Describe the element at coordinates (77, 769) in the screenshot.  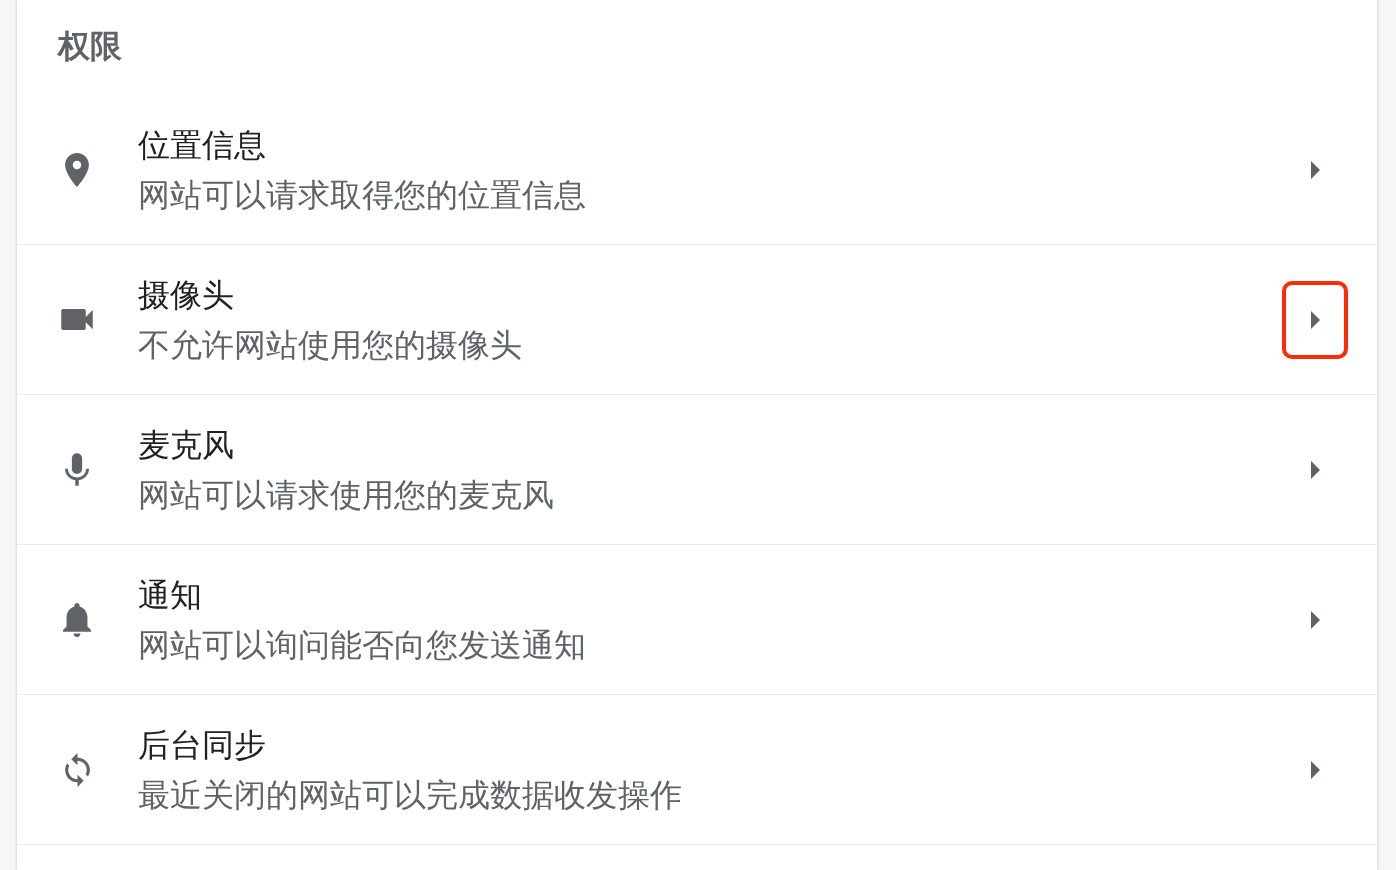
I see `sync-arrows-icon` at that location.